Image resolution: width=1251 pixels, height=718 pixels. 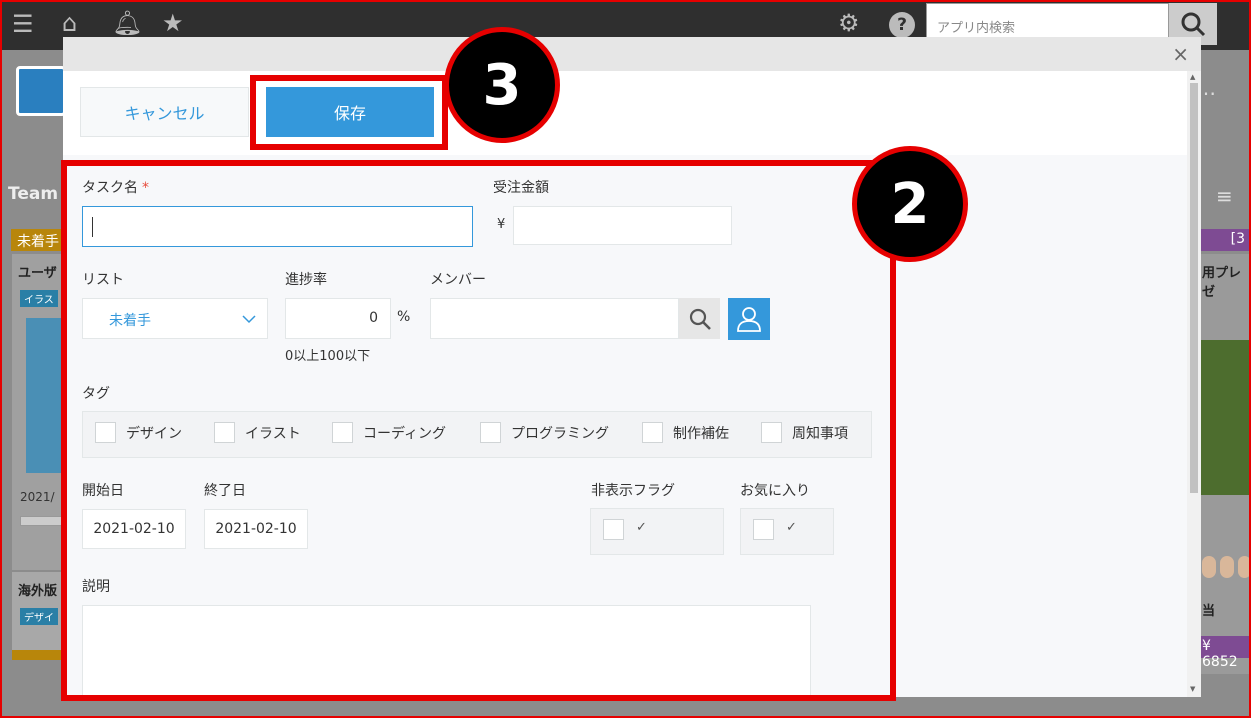 I want to click on app-search-placeholder: アプリ内検索, so click(x=976, y=28).